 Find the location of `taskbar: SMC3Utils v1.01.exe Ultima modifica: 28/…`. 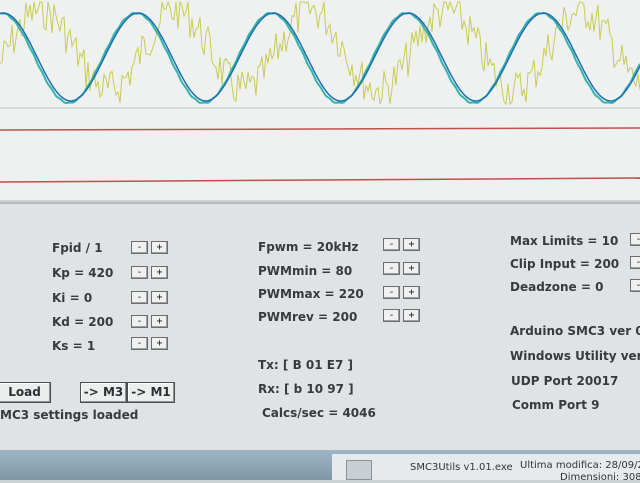

taskbar: SMC3Utils v1.01.exe Ultima modifica: 28/… is located at coordinates (320, 466).